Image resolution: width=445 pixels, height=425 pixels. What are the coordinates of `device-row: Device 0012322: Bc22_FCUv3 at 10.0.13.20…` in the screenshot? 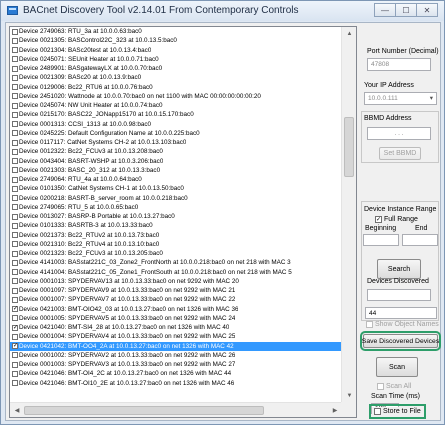 It's located at (176, 151).